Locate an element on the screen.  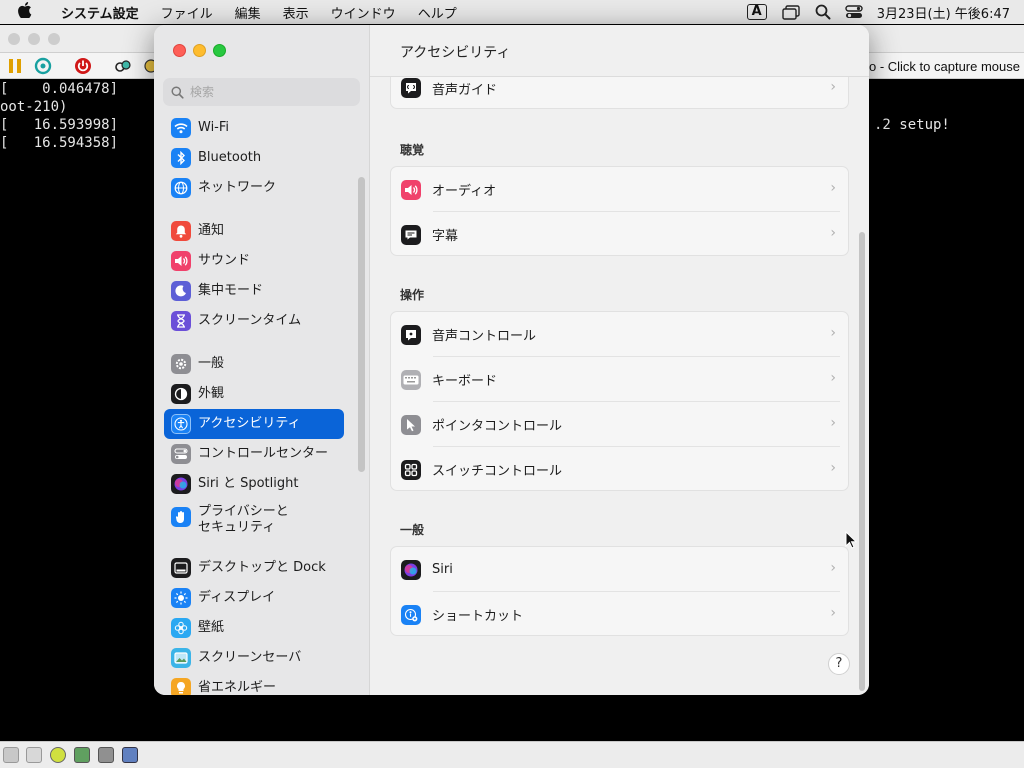
row-captions: 字幕 › is located at coordinates (619, 234).